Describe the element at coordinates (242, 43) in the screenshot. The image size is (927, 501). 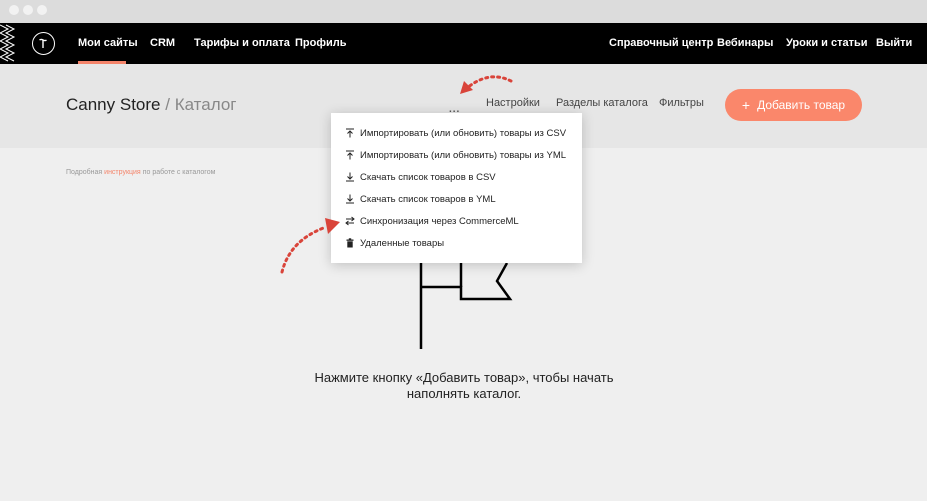
I see `nav-tariffs: Тарифы и оплата` at that location.